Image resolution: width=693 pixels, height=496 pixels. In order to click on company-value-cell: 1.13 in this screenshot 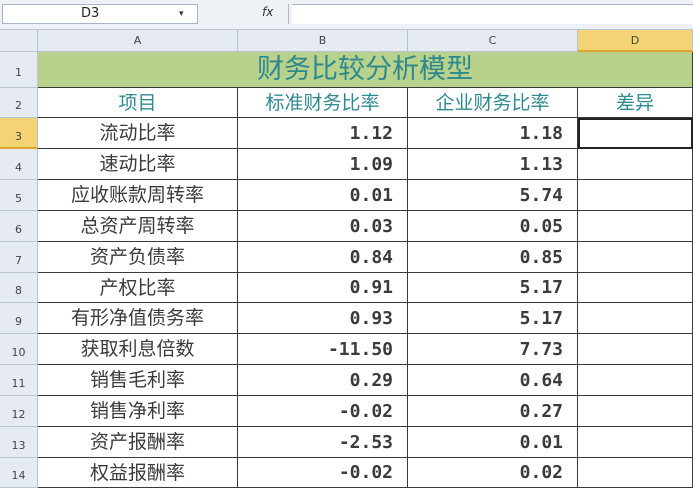, I will do `click(493, 164)`.